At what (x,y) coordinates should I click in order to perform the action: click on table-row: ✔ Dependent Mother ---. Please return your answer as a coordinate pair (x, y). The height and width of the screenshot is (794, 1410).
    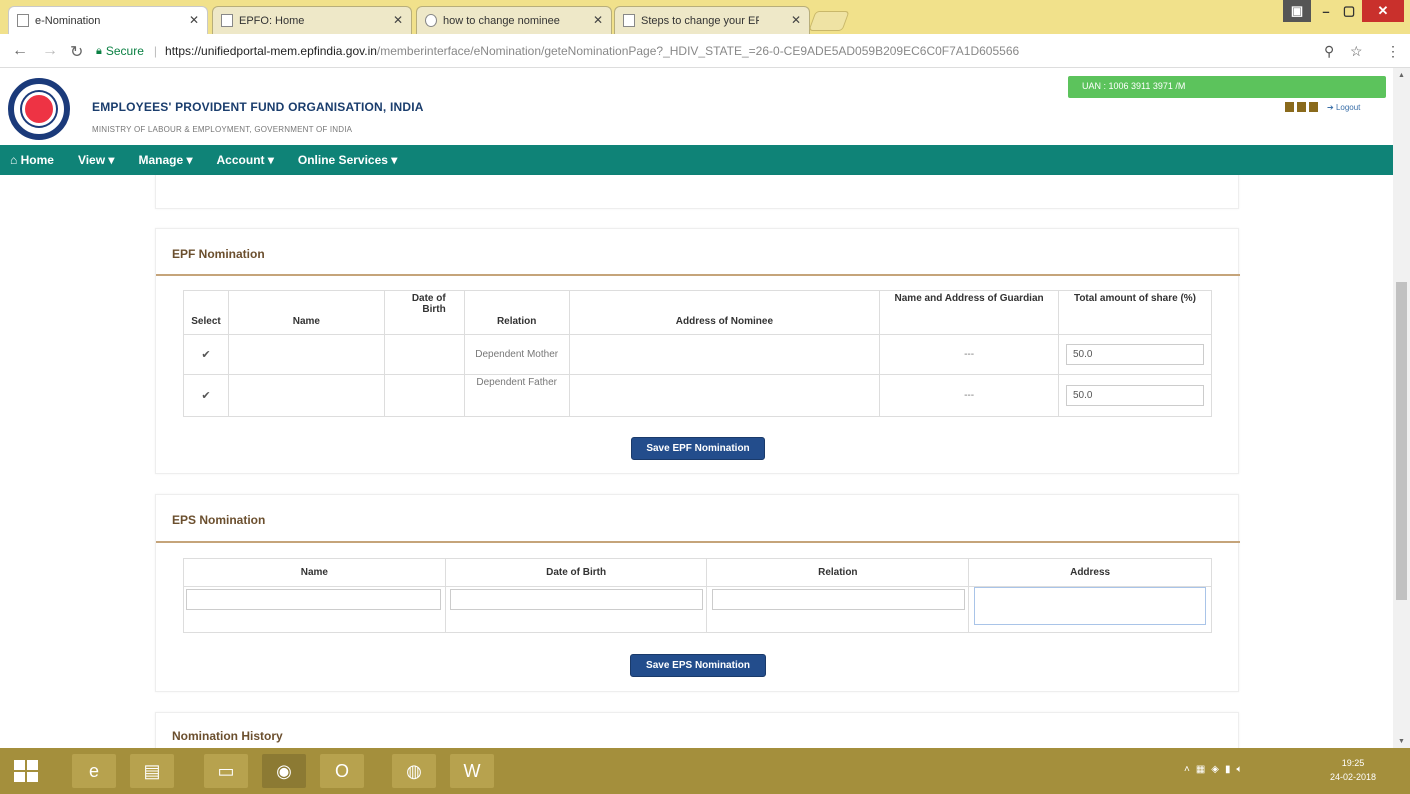
    Looking at the image, I should click on (698, 354).